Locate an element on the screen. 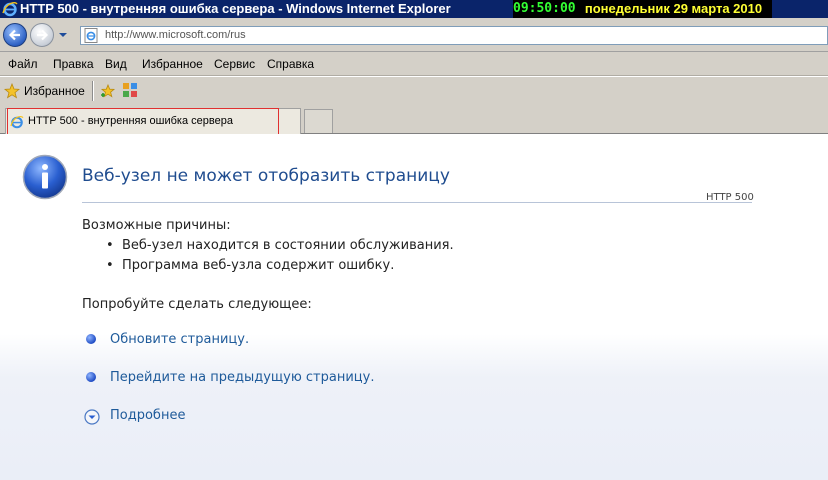 The height and width of the screenshot is (480, 828). info-icon is located at coordinates (45, 177).